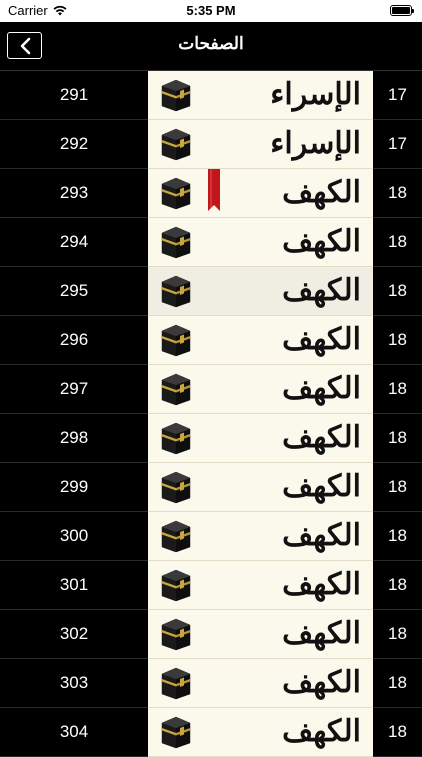 This screenshot has height=757, width=422. I want to click on page-number: 298, so click(74, 438).